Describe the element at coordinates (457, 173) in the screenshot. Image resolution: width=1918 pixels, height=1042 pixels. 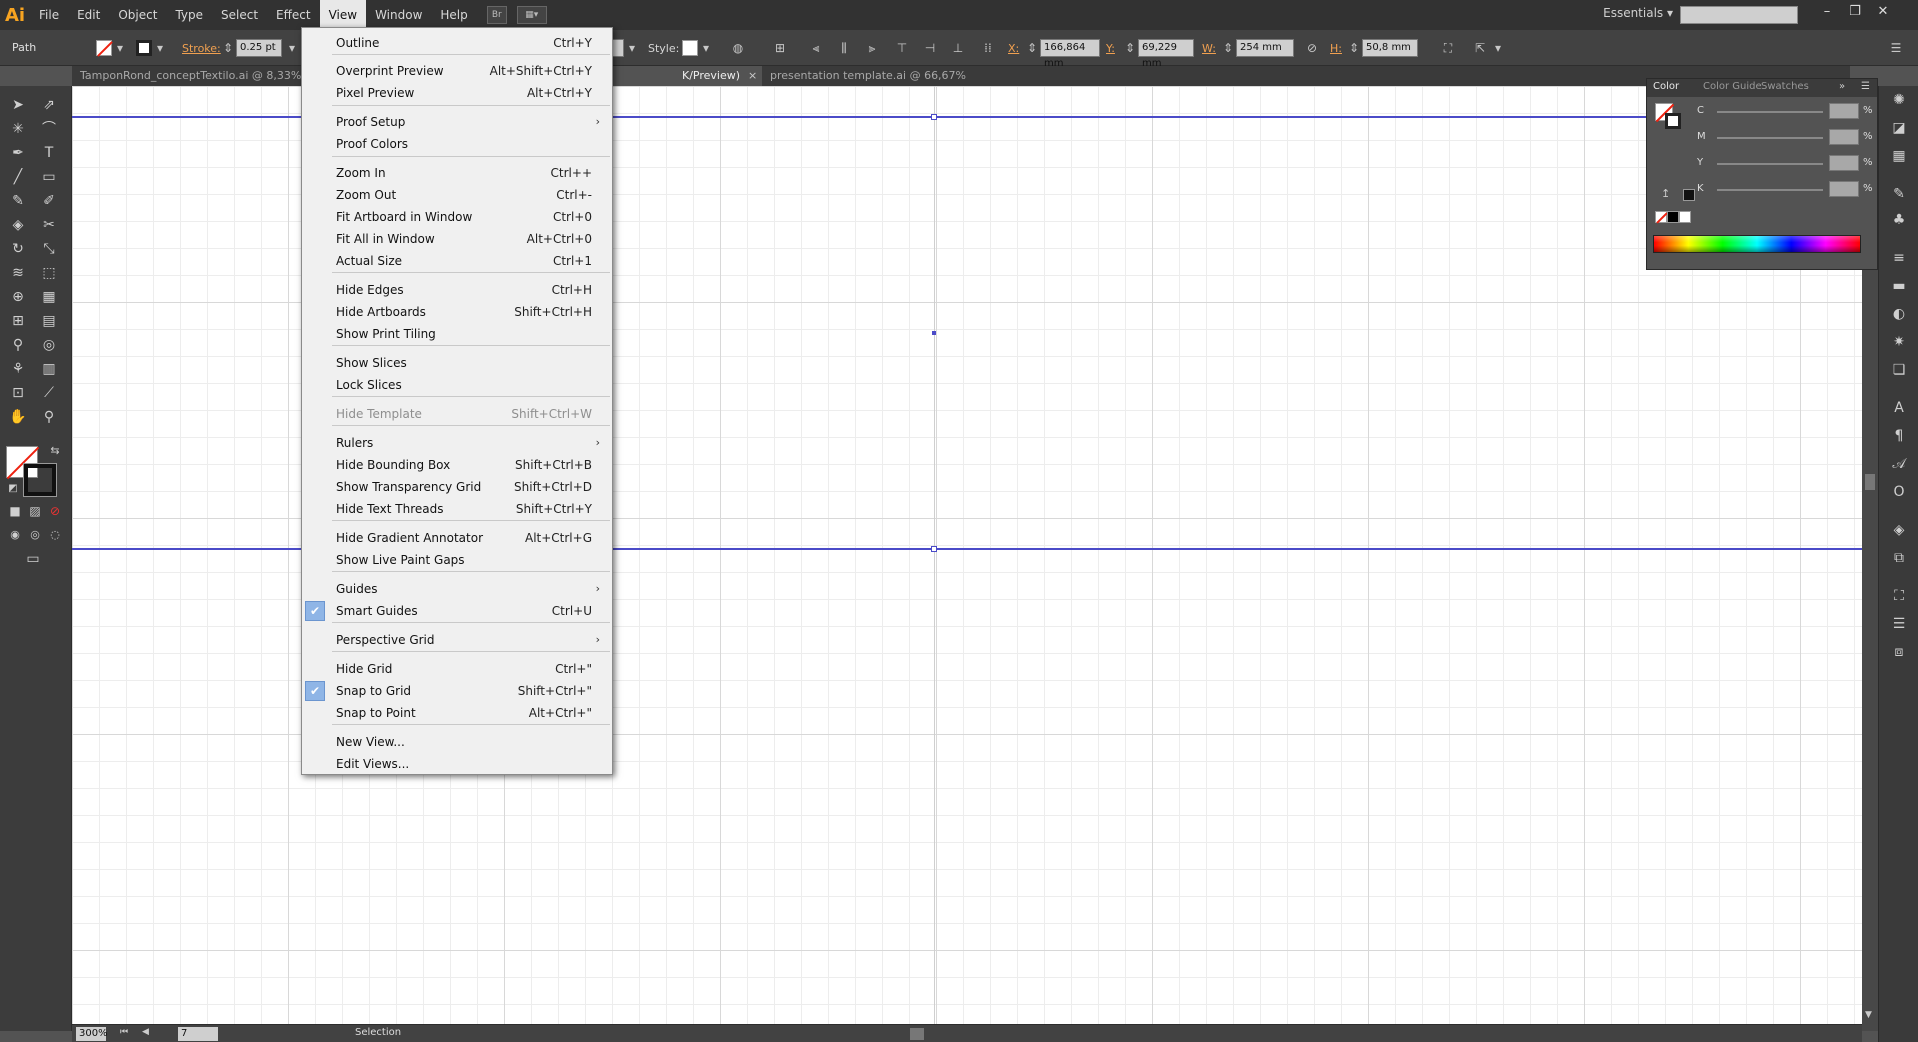
I see `menu-item-zoom-in: Zoom In Ctrl++` at that location.